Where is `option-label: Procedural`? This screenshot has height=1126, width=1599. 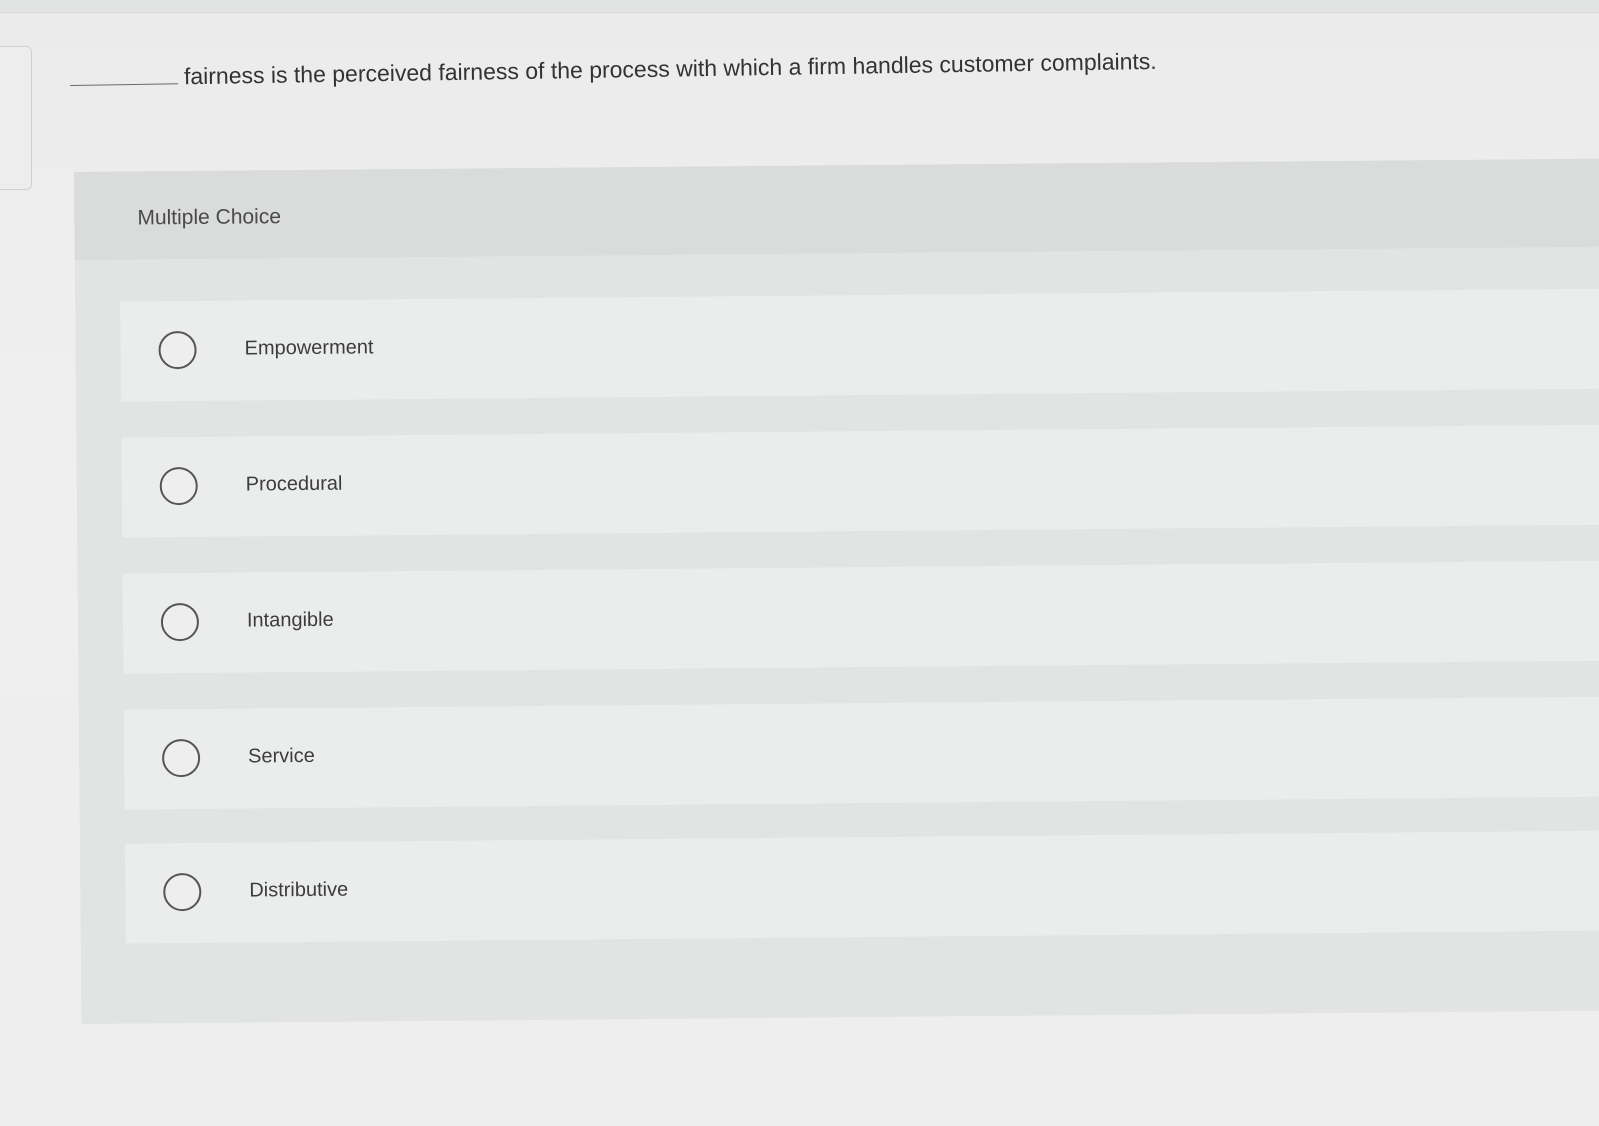 option-label: Procedural is located at coordinates (294, 484).